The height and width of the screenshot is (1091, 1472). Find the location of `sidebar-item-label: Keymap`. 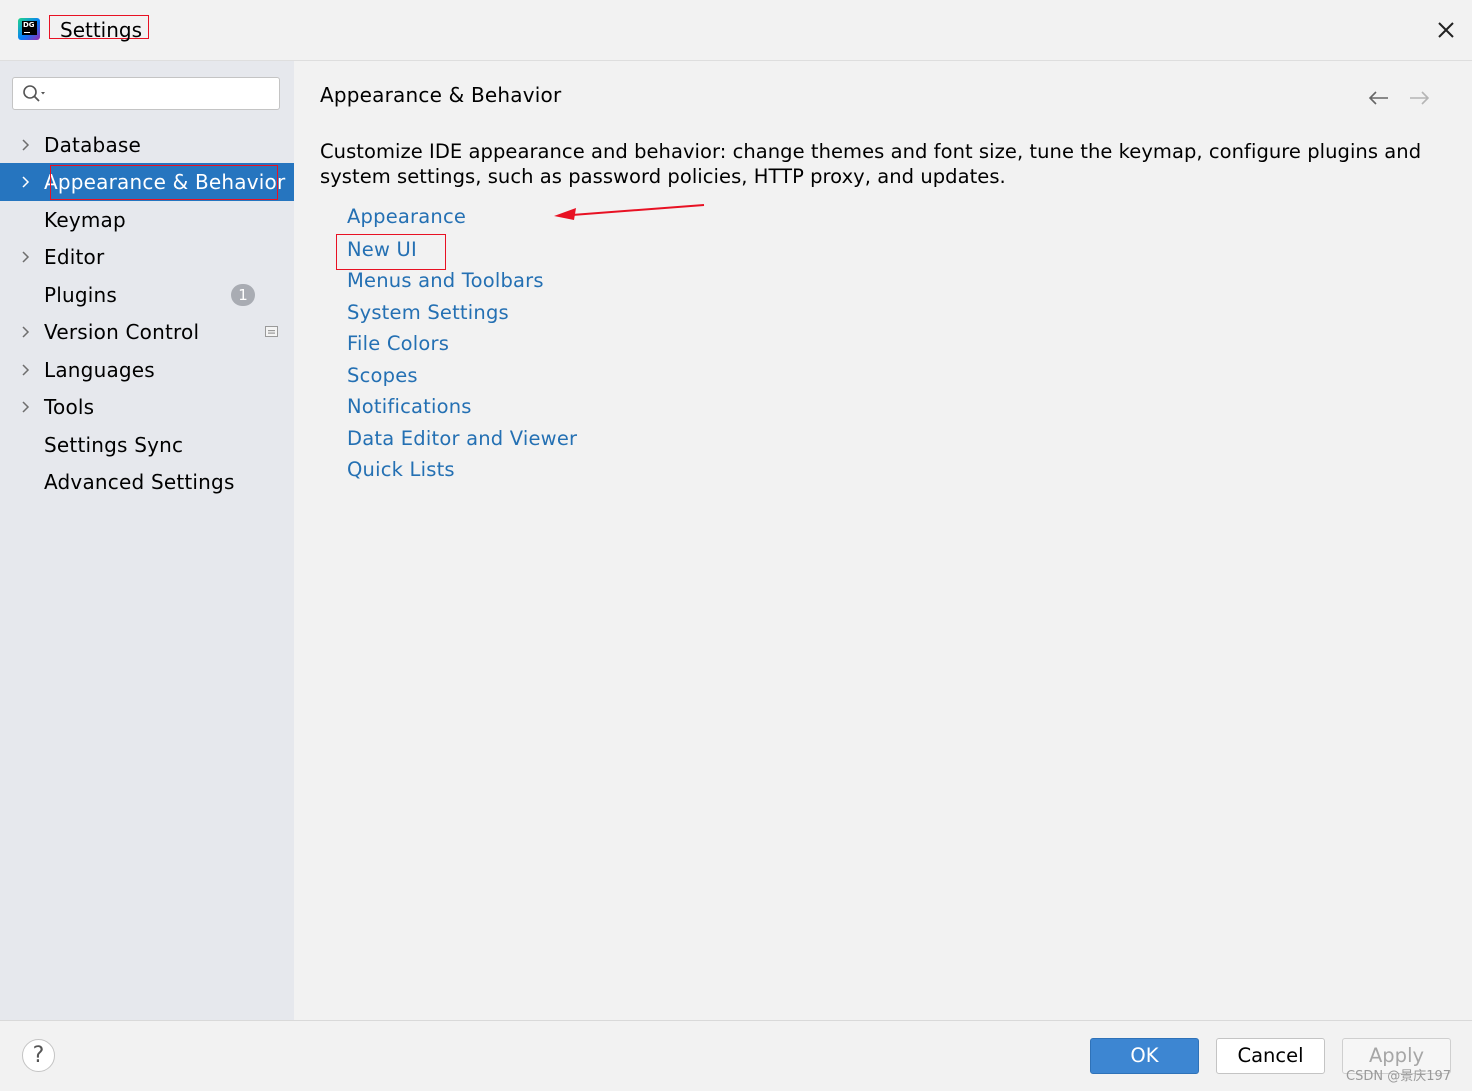

sidebar-item-label: Keymap is located at coordinates (85, 220).